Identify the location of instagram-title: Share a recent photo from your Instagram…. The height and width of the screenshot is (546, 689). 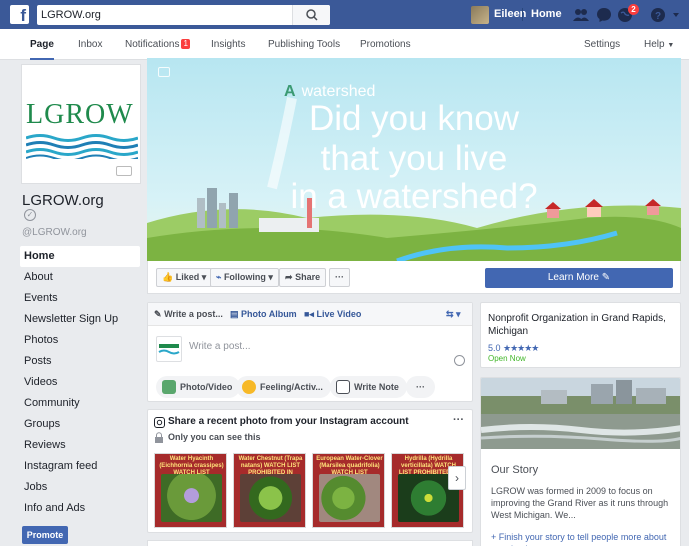
(288, 421).